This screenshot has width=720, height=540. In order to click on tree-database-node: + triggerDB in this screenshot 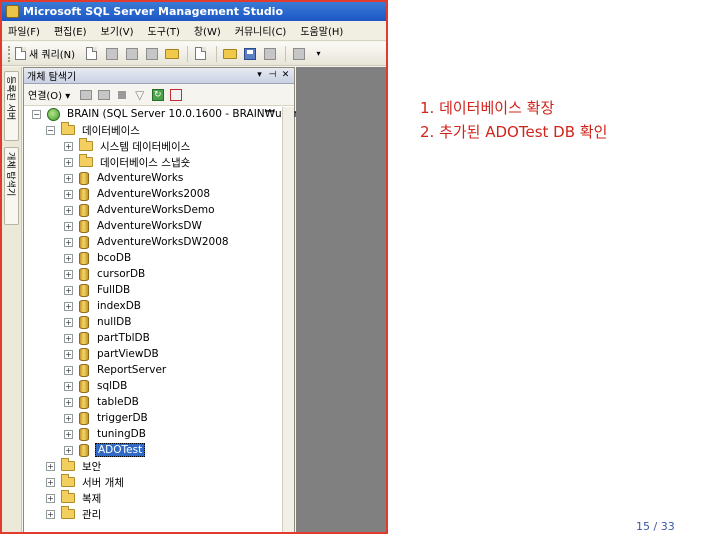, I will do `click(107, 418)`.